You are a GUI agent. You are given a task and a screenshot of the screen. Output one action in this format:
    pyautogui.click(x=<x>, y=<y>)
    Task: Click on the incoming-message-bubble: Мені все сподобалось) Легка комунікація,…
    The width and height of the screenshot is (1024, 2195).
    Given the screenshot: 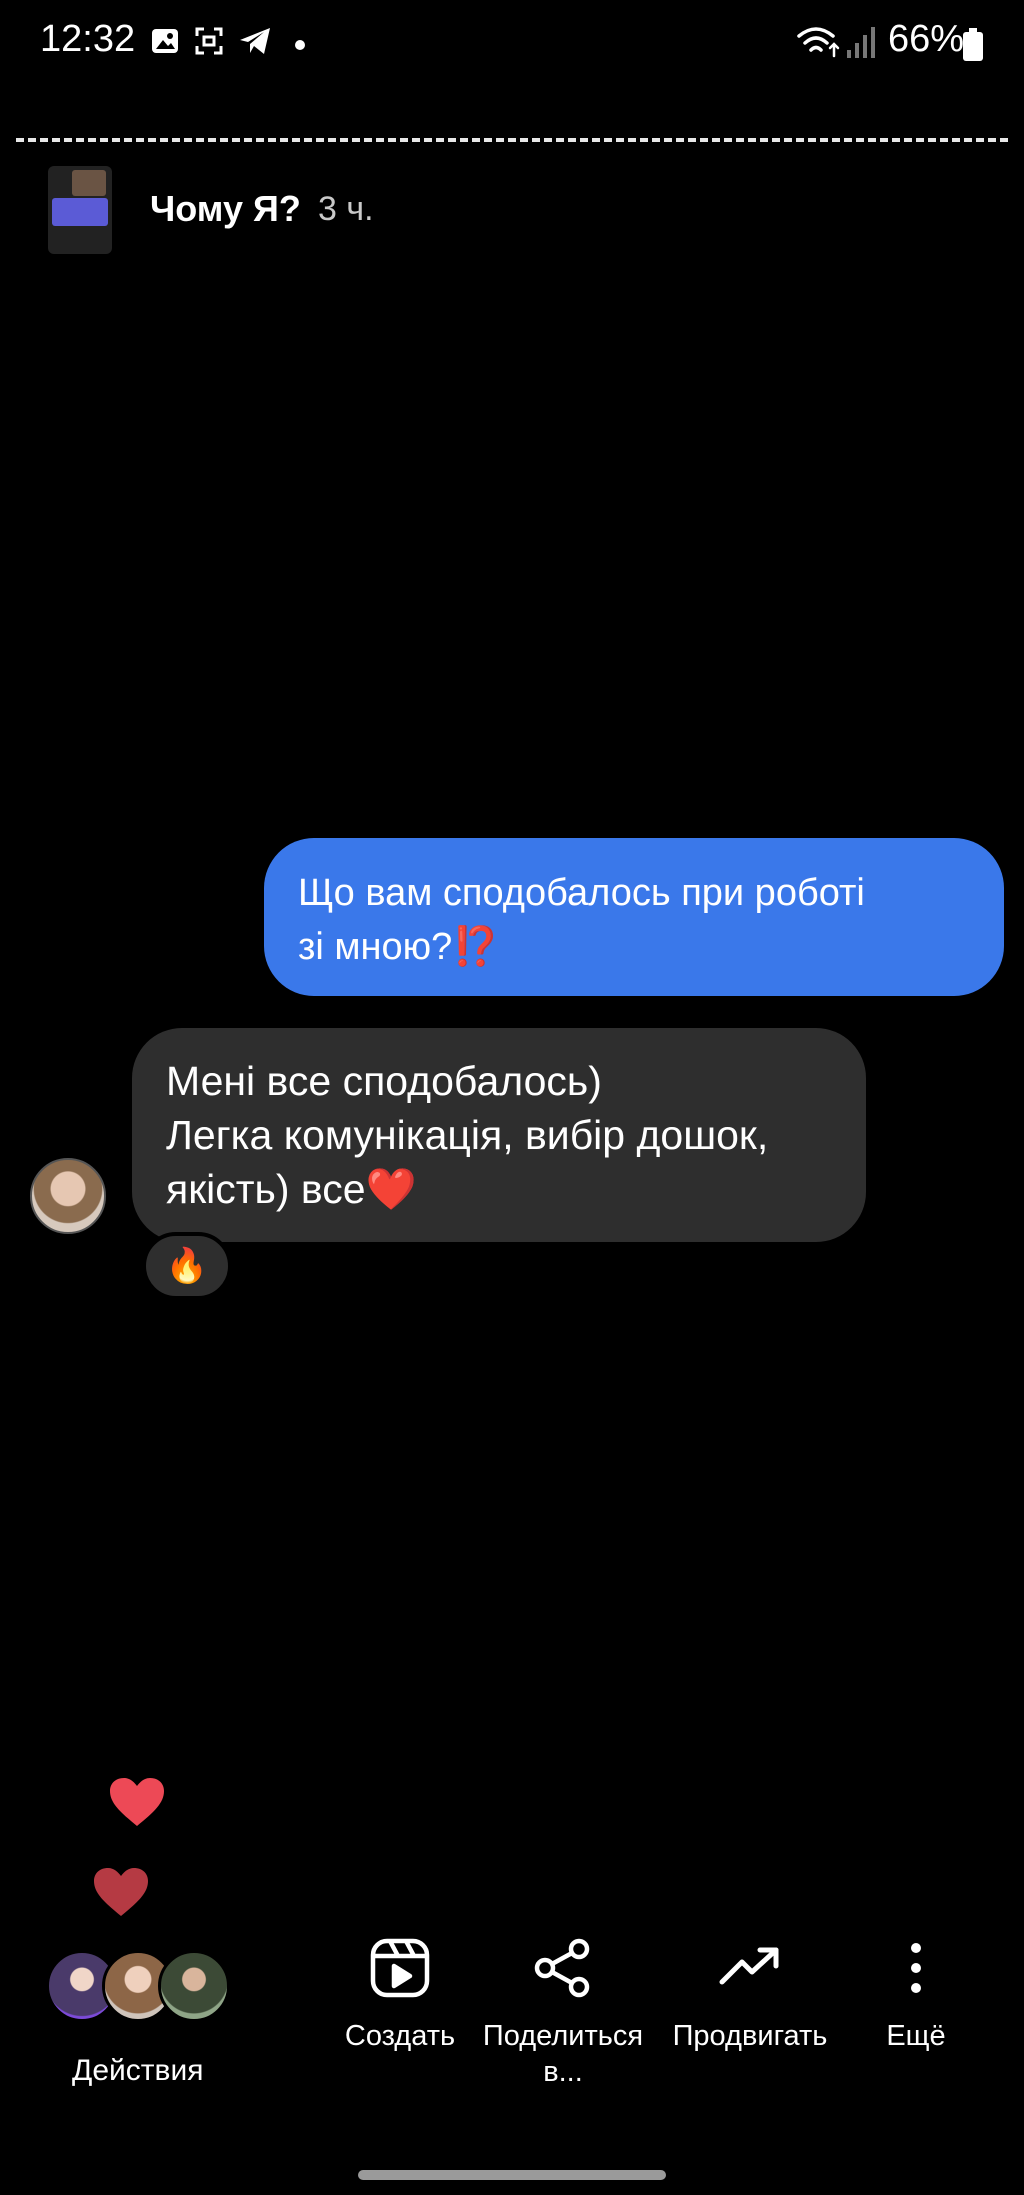 What is the action you would take?
    pyautogui.click(x=499, y=1135)
    